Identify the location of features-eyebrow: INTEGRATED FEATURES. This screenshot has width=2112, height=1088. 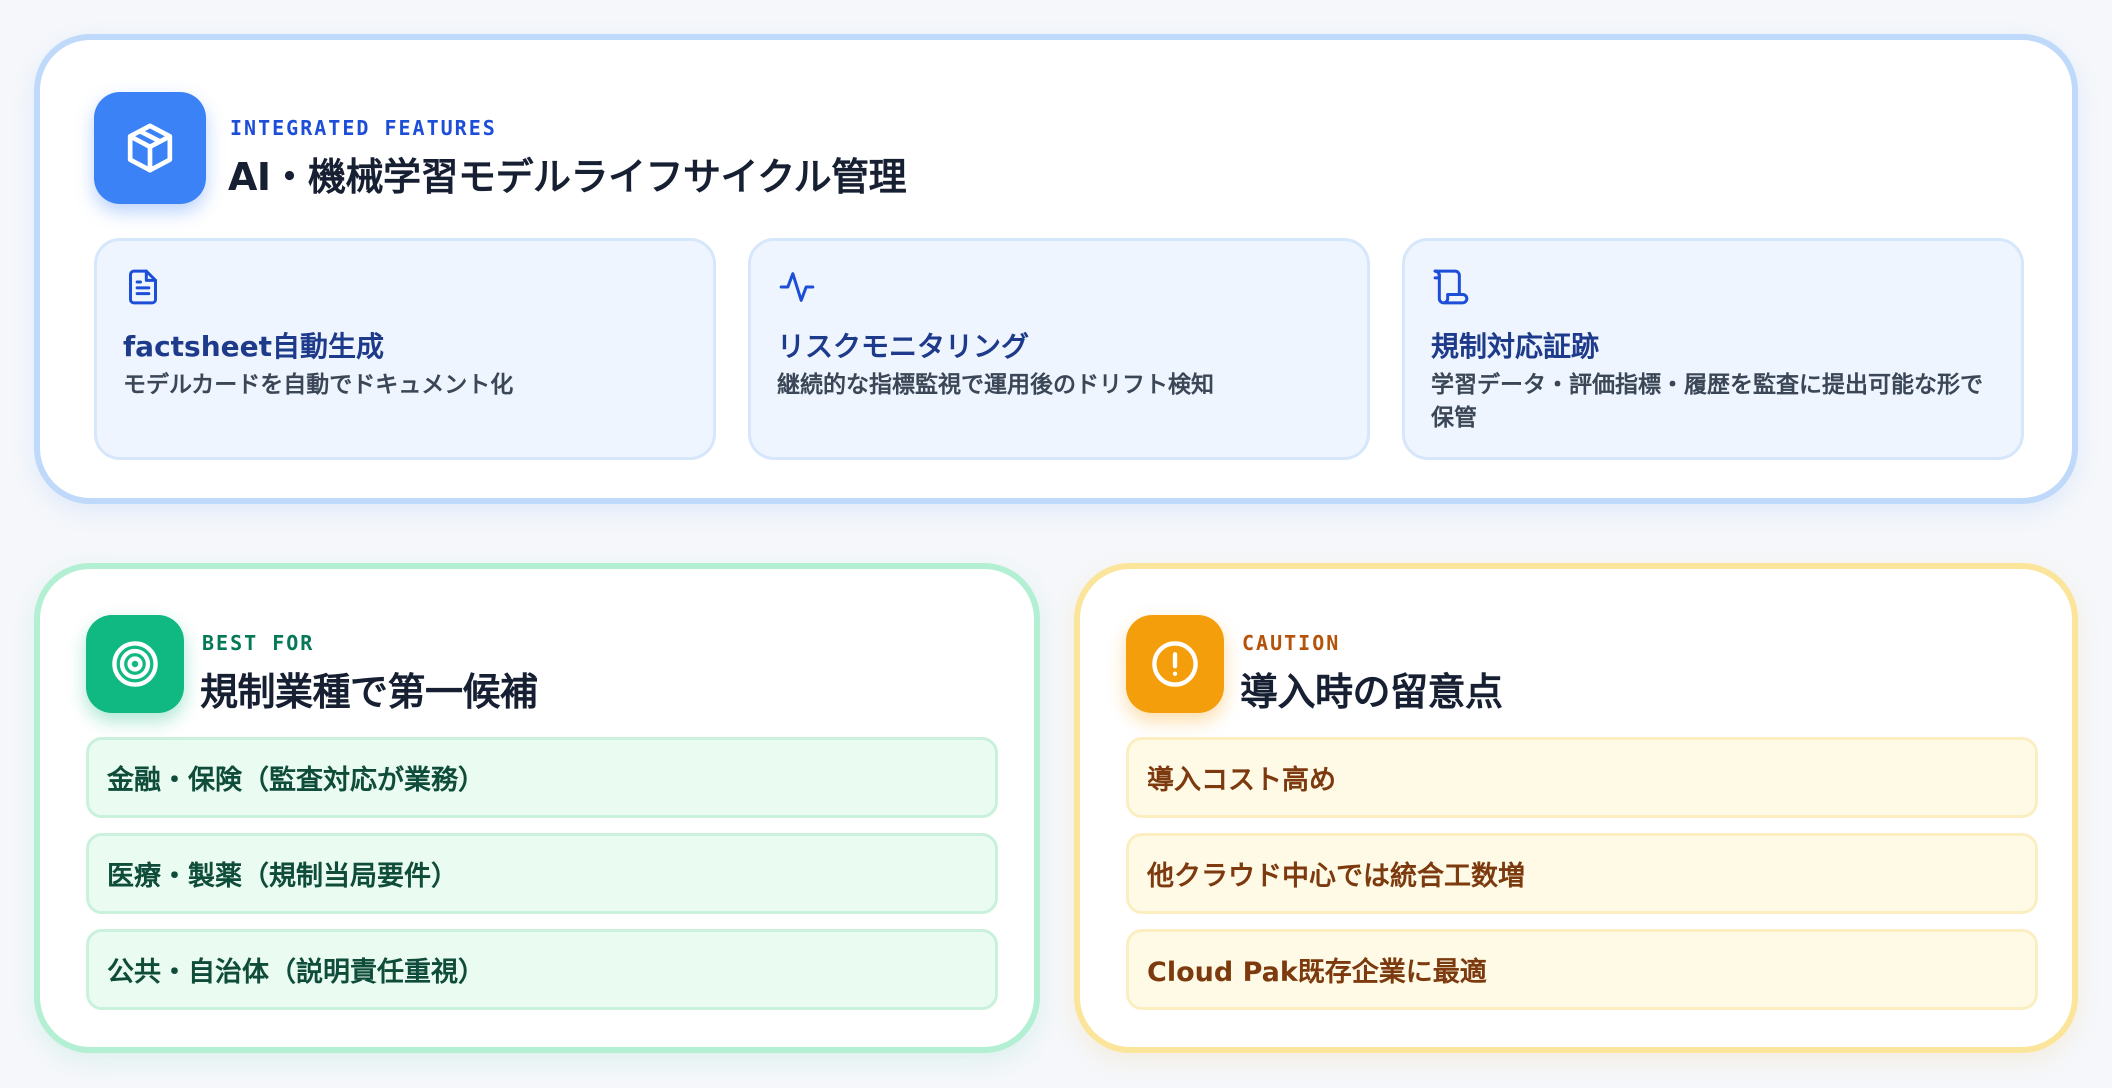
(363, 128).